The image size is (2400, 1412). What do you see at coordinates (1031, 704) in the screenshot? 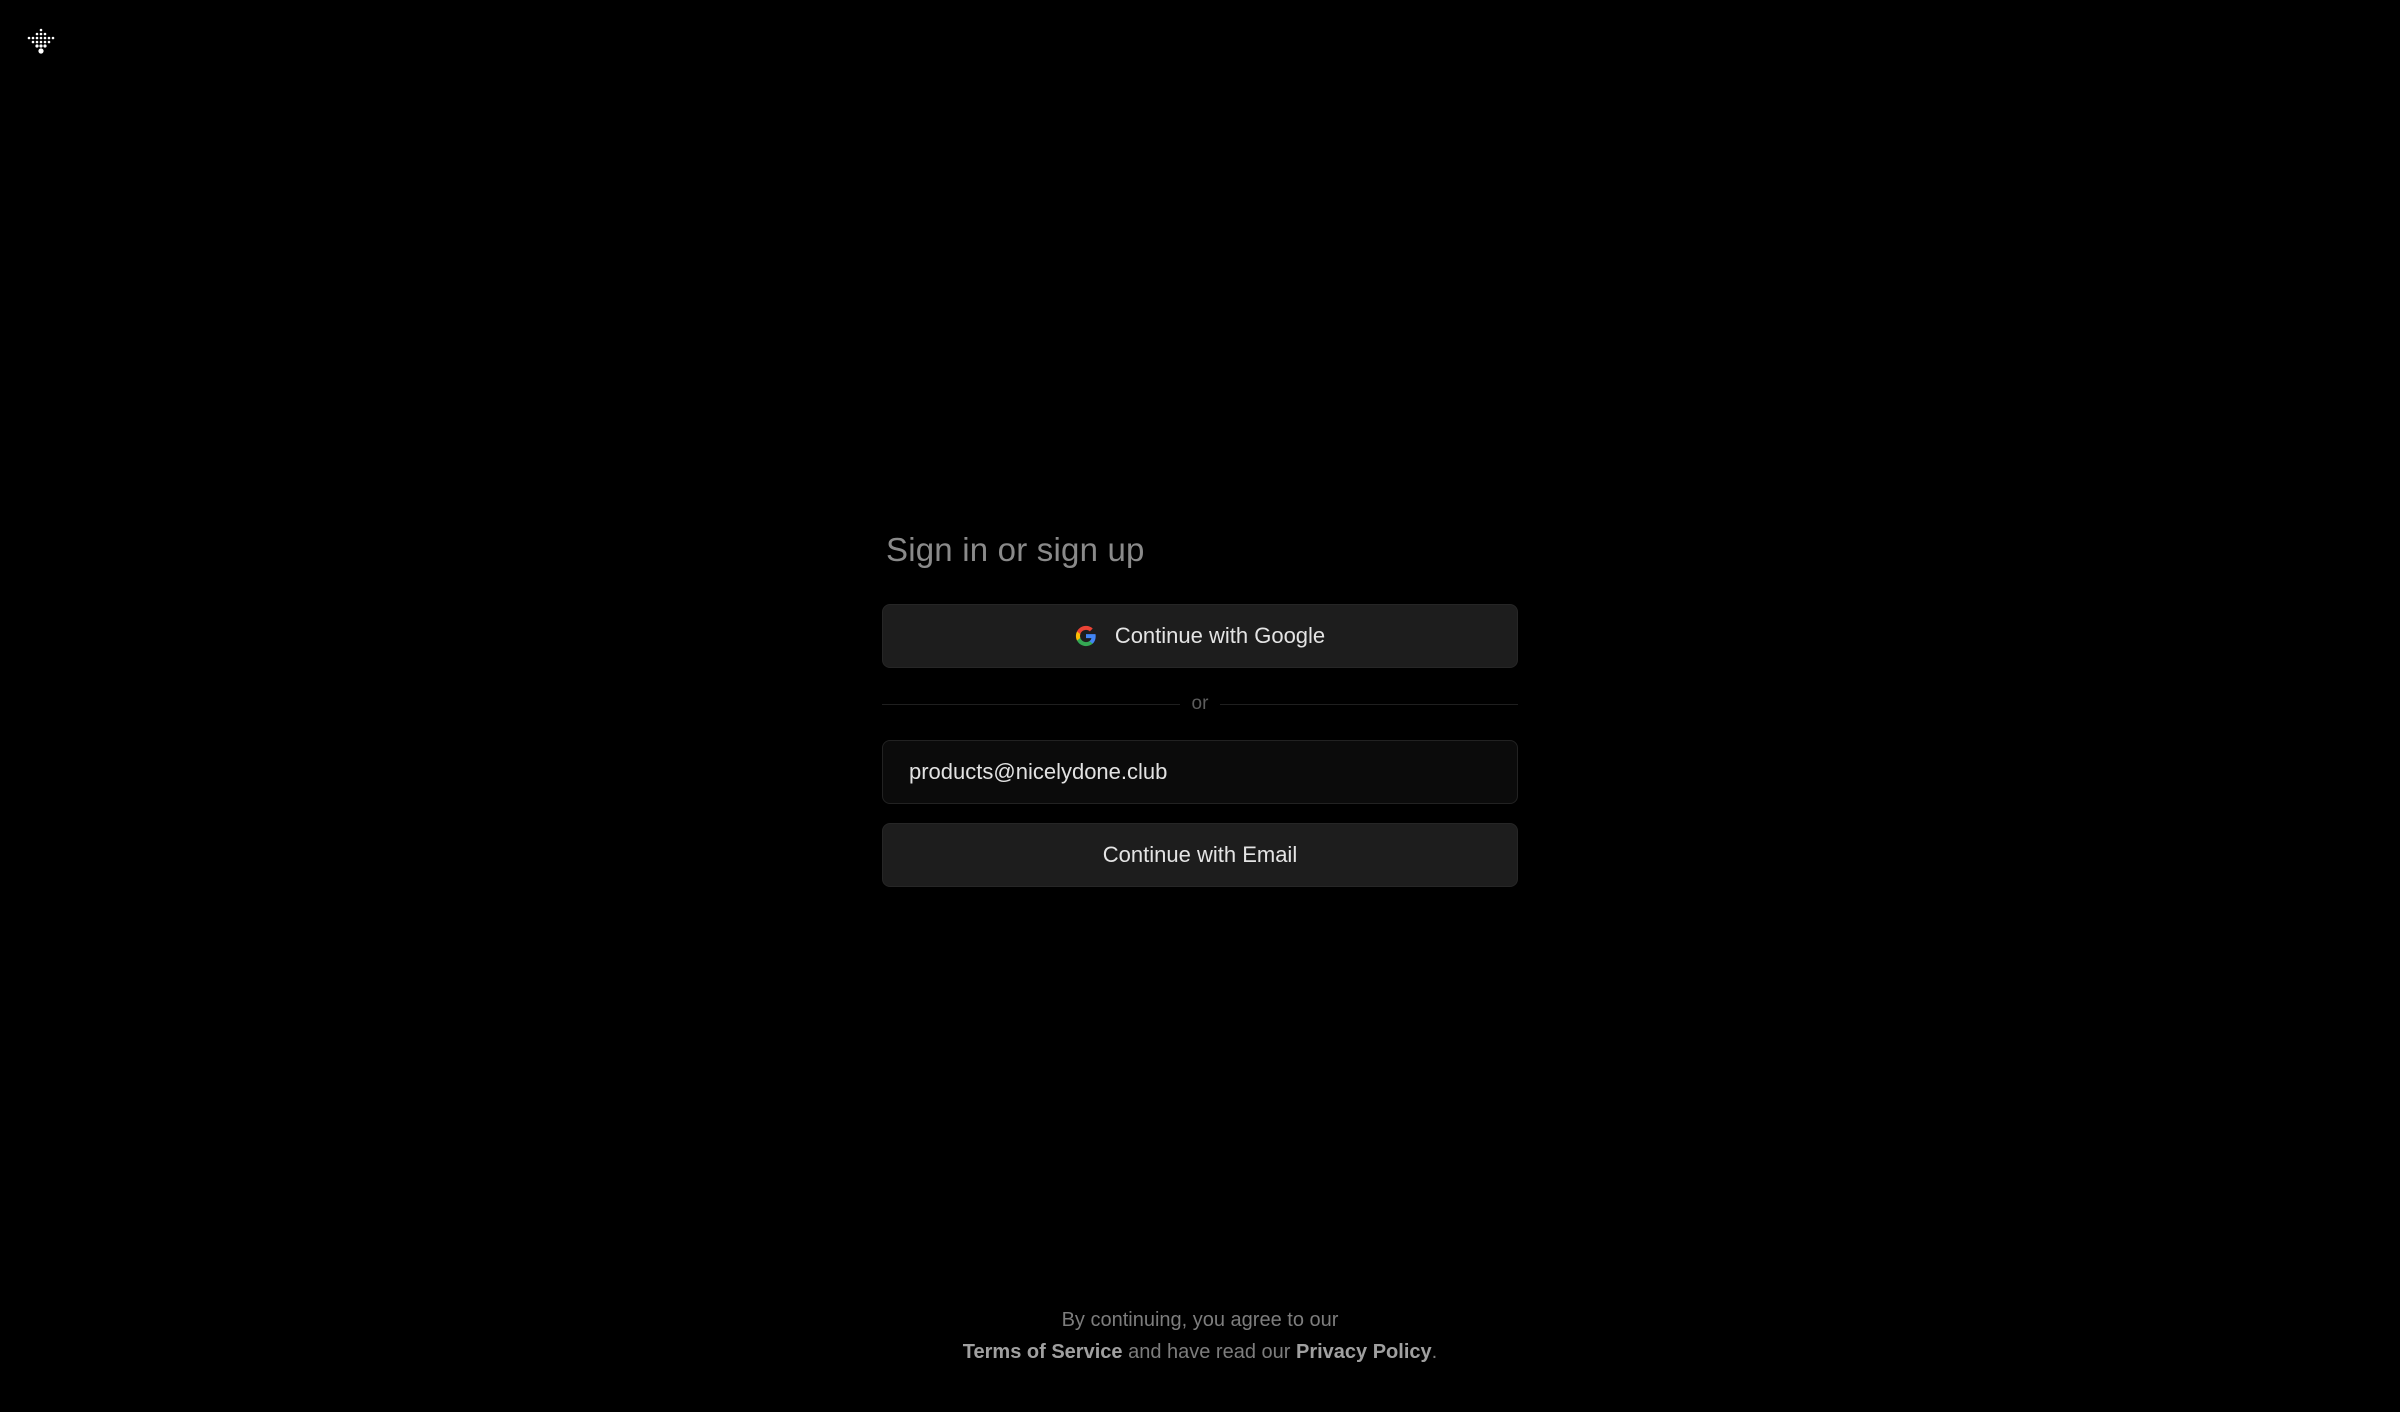
I see `divider-line-left` at bounding box center [1031, 704].